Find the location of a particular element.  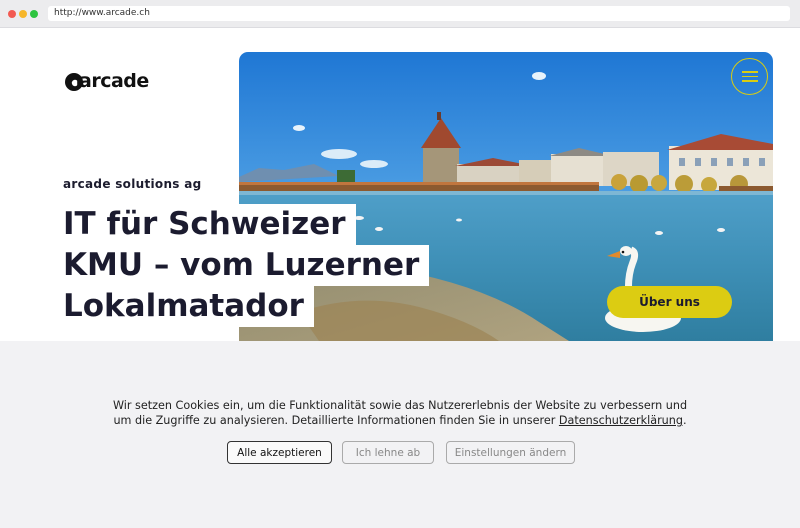

headline-line-2: KMU – vom Luzerner is located at coordinates (246, 265).